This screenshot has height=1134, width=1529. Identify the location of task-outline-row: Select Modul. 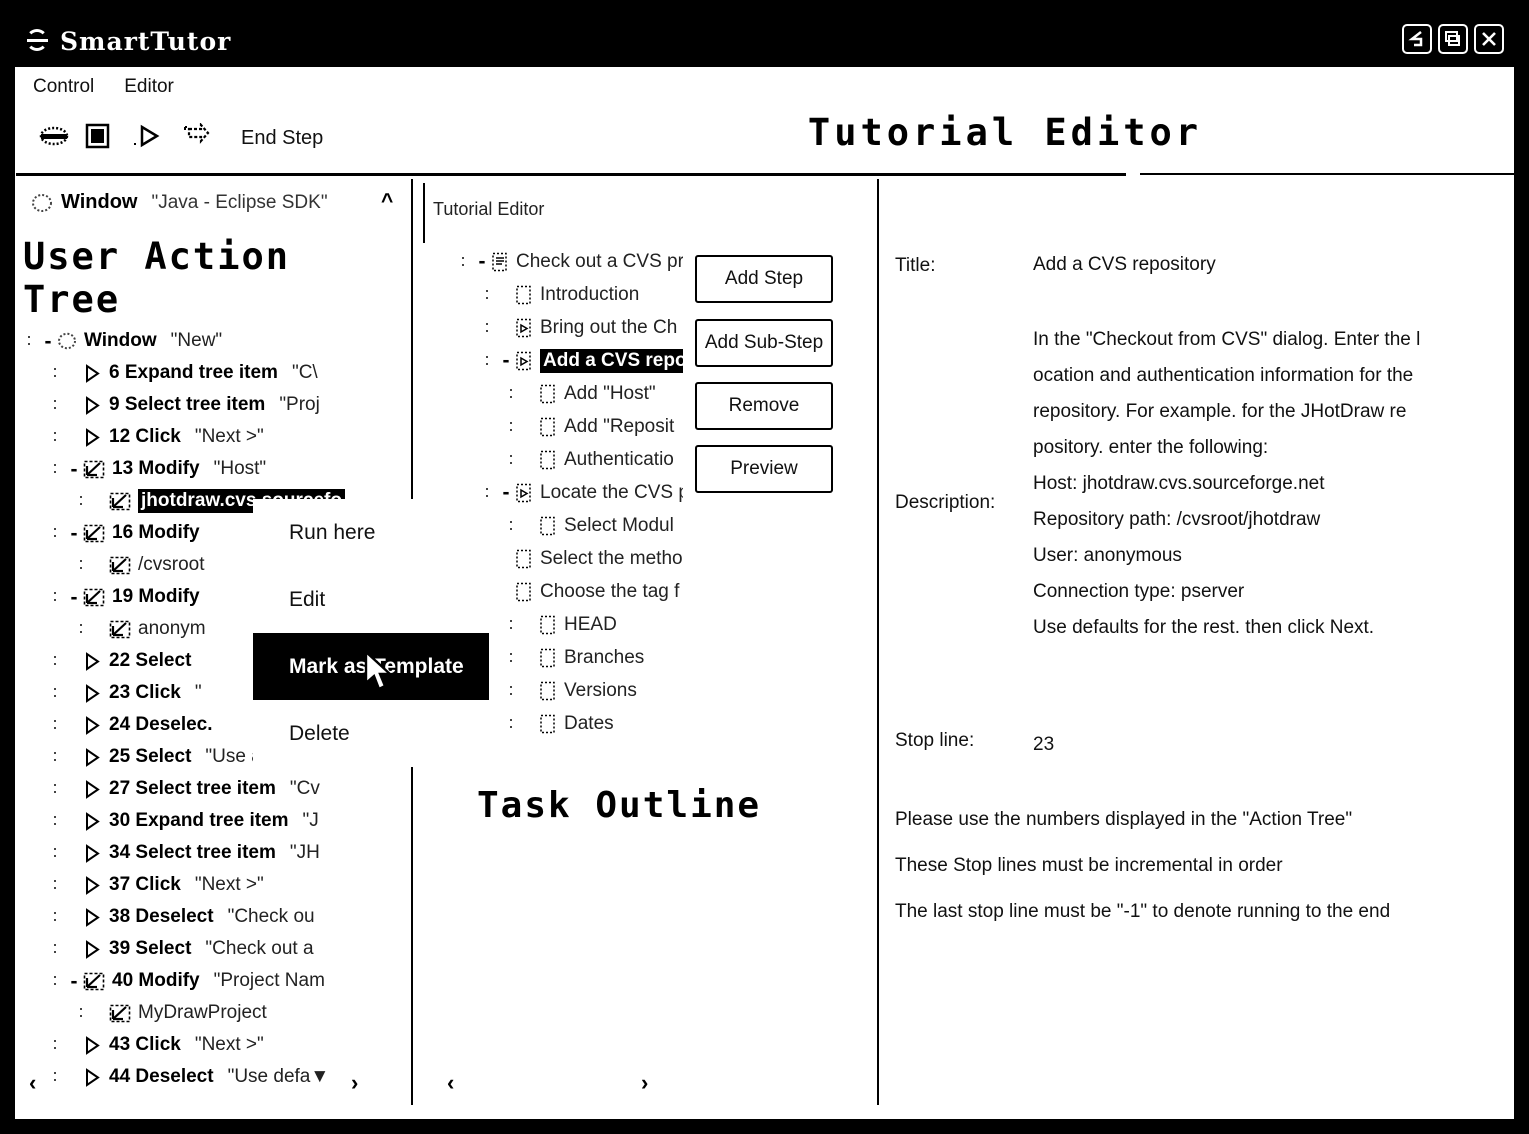
(570, 525).